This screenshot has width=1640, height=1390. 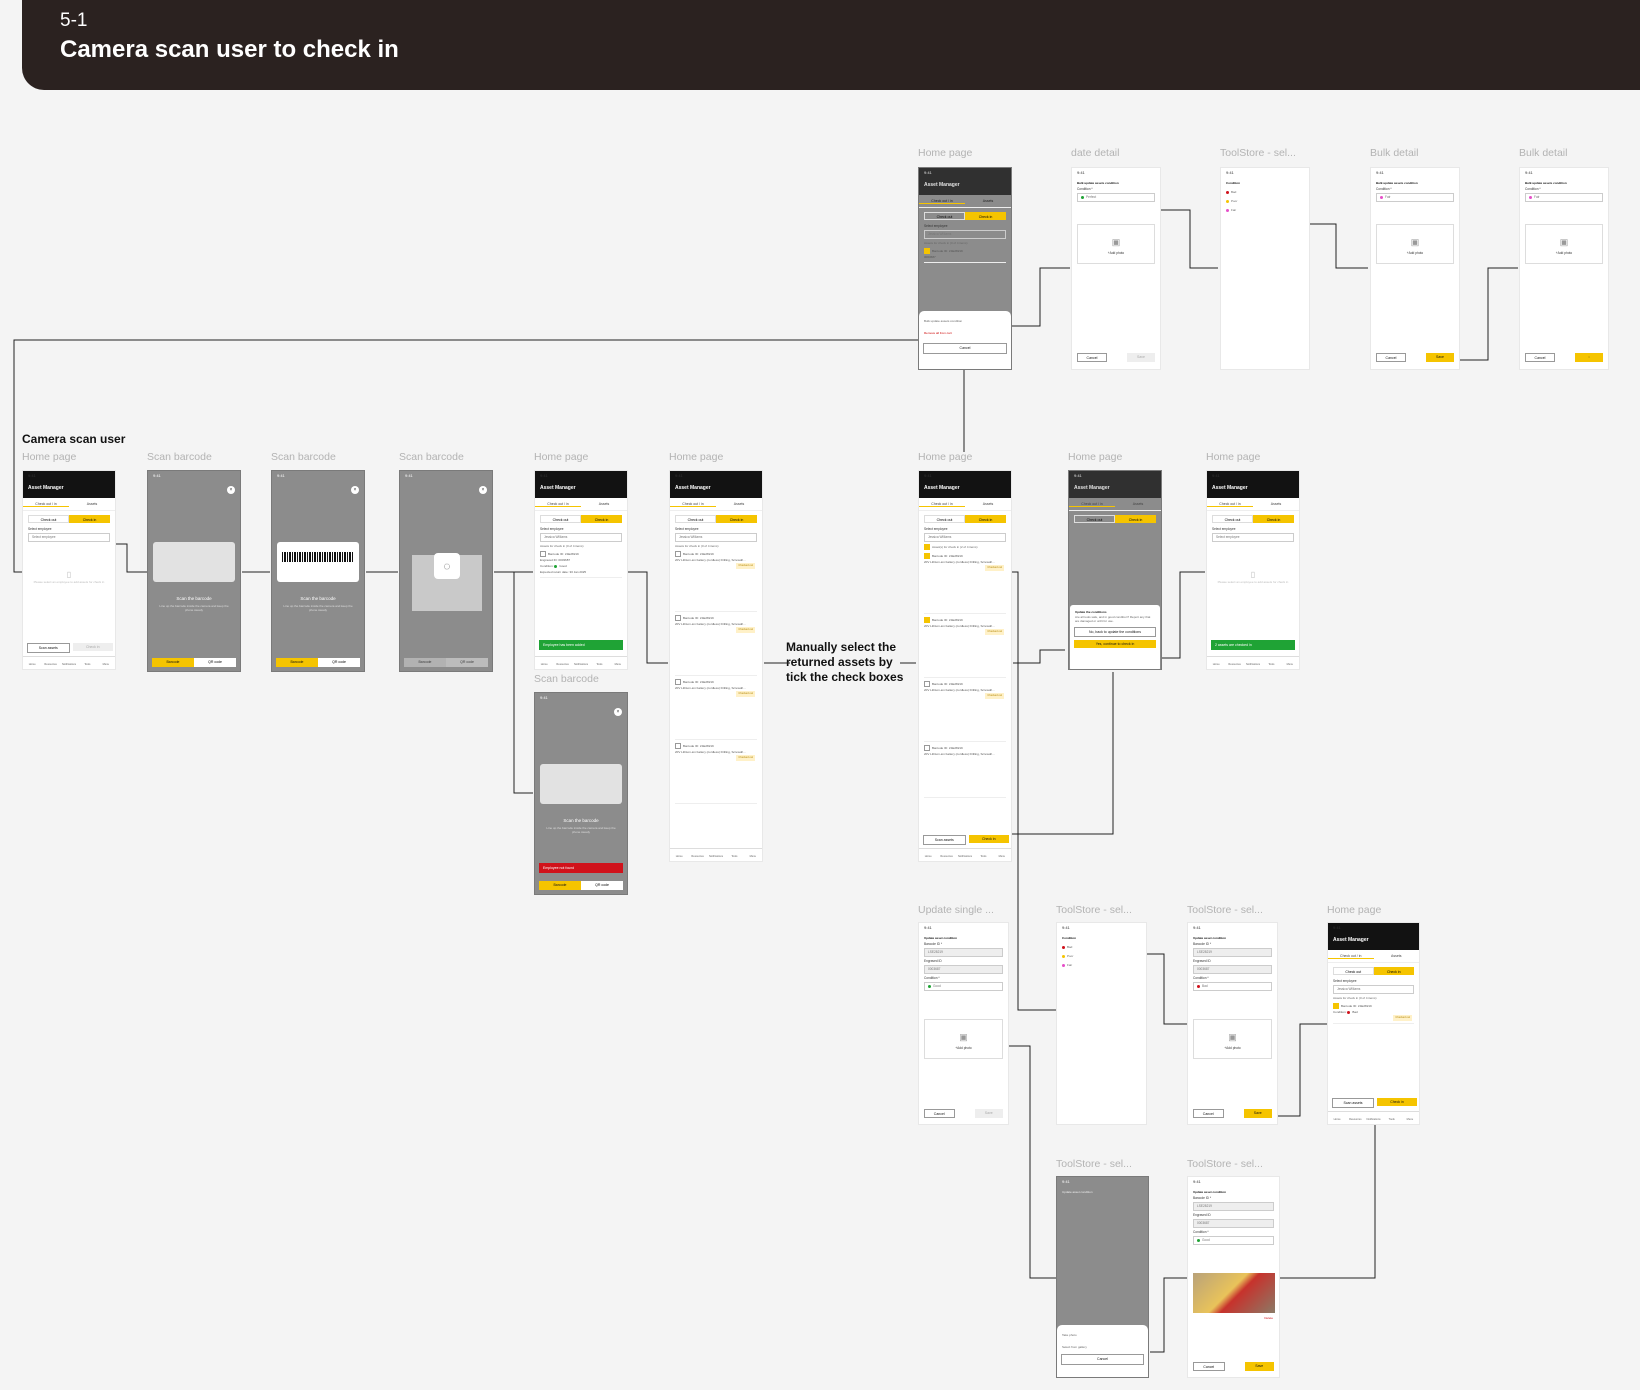 What do you see at coordinates (965, 333) in the screenshot?
I see `remove-all-option: Remove all from cart` at bounding box center [965, 333].